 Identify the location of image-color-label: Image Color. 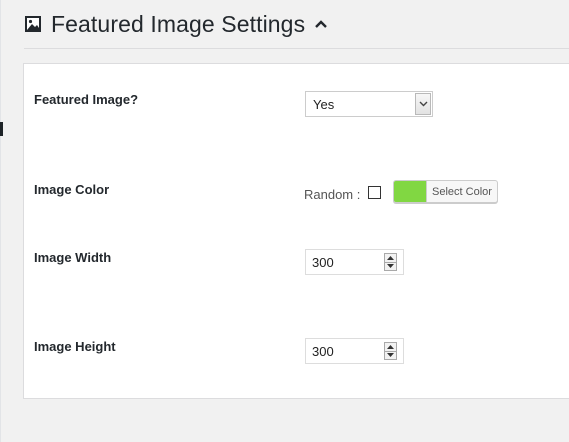
(72, 189).